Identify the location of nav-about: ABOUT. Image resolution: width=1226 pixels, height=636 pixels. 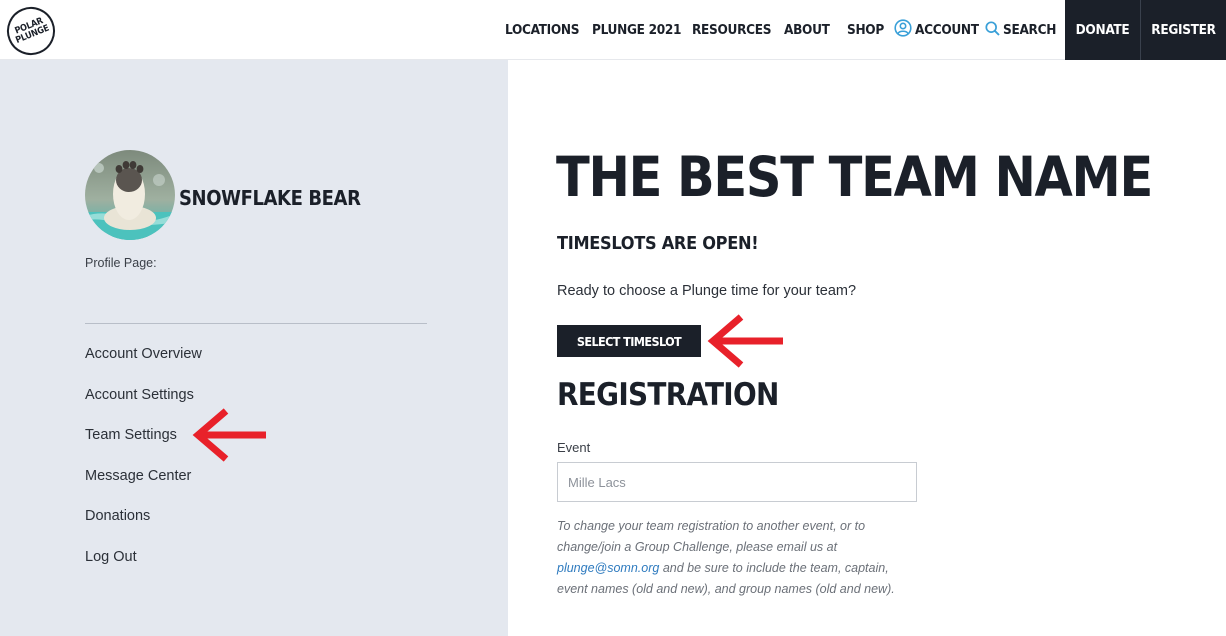
(807, 30).